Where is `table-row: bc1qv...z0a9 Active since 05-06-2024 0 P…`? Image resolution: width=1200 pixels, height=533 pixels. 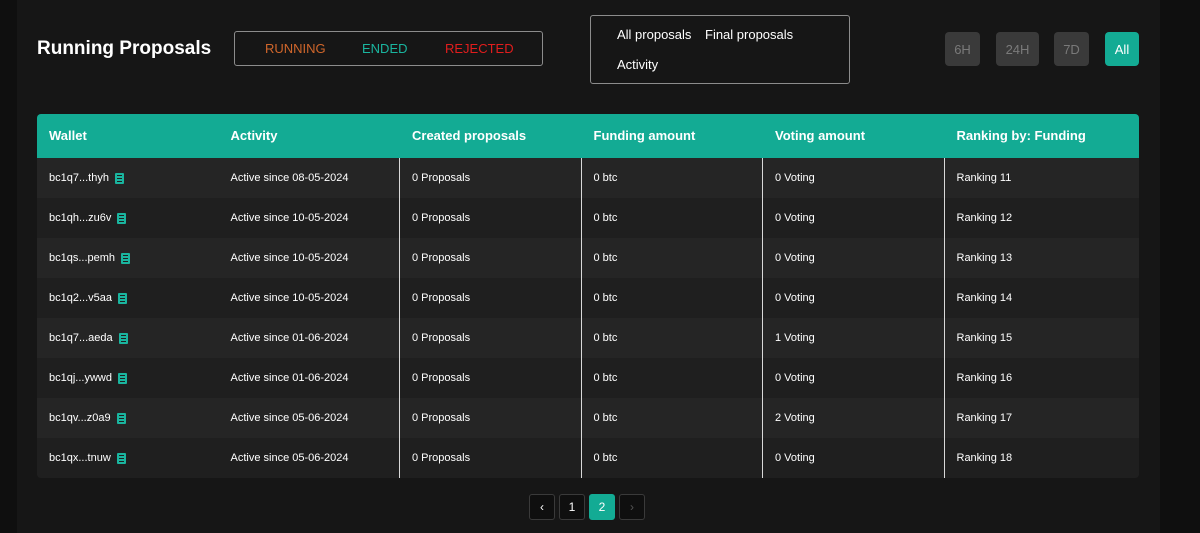 table-row: bc1qv...z0a9 Active since 05-06-2024 0 P… is located at coordinates (588, 418).